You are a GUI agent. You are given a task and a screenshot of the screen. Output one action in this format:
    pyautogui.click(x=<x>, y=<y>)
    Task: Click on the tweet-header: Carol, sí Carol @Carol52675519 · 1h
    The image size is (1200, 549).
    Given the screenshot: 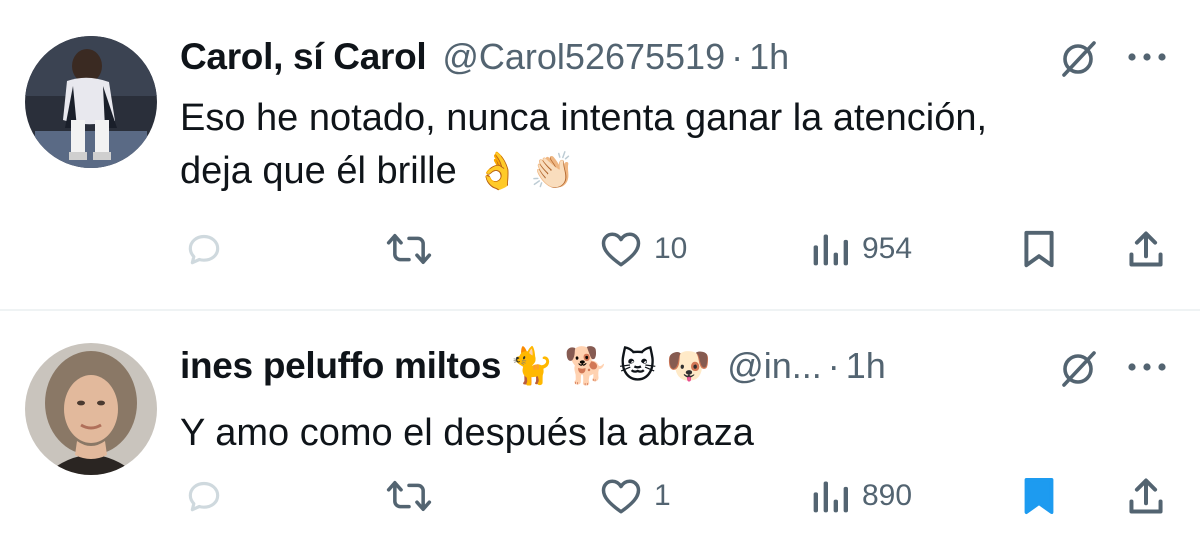 What is the action you would take?
    pyautogui.click(x=484, y=57)
    